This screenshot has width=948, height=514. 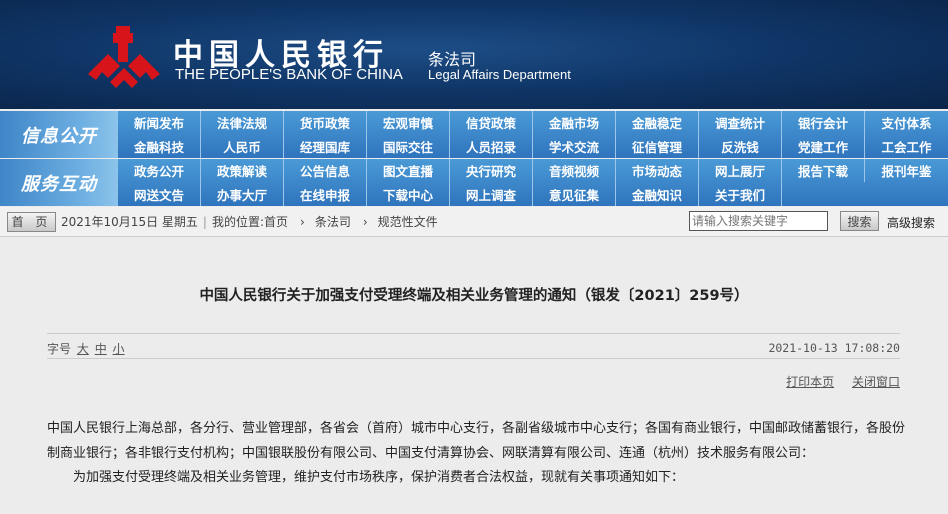 What do you see at coordinates (333, 221) in the screenshot?
I see `breadcrumb-item: 条法司` at bounding box center [333, 221].